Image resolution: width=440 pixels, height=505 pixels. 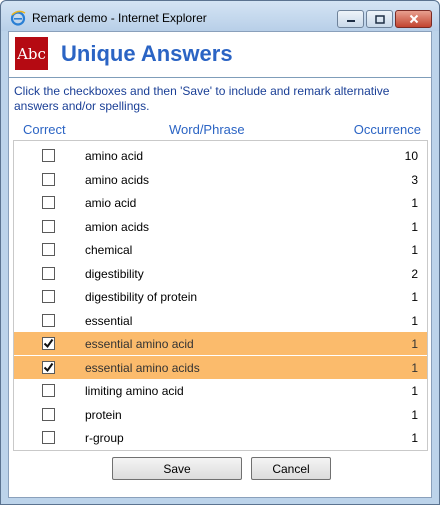 I want to click on word-phrase-cell: chemical, so click(x=109, y=250).